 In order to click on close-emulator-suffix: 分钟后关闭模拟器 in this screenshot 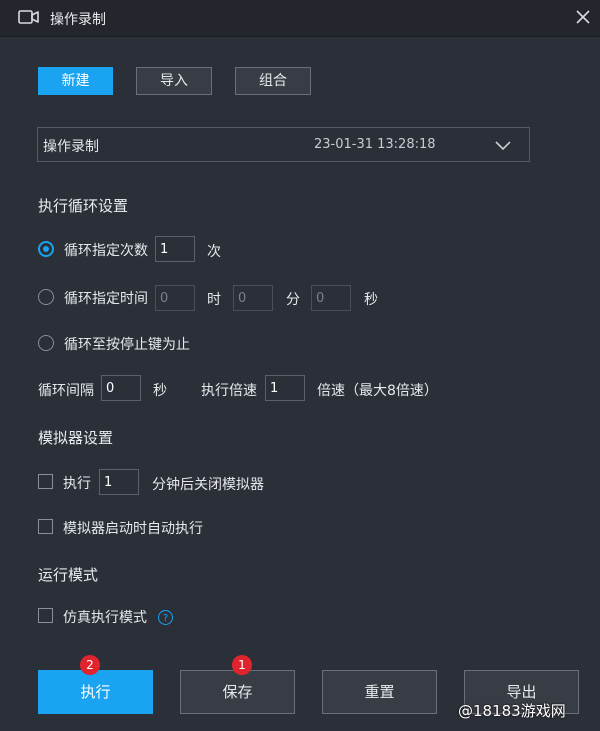, I will do `click(208, 485)`.